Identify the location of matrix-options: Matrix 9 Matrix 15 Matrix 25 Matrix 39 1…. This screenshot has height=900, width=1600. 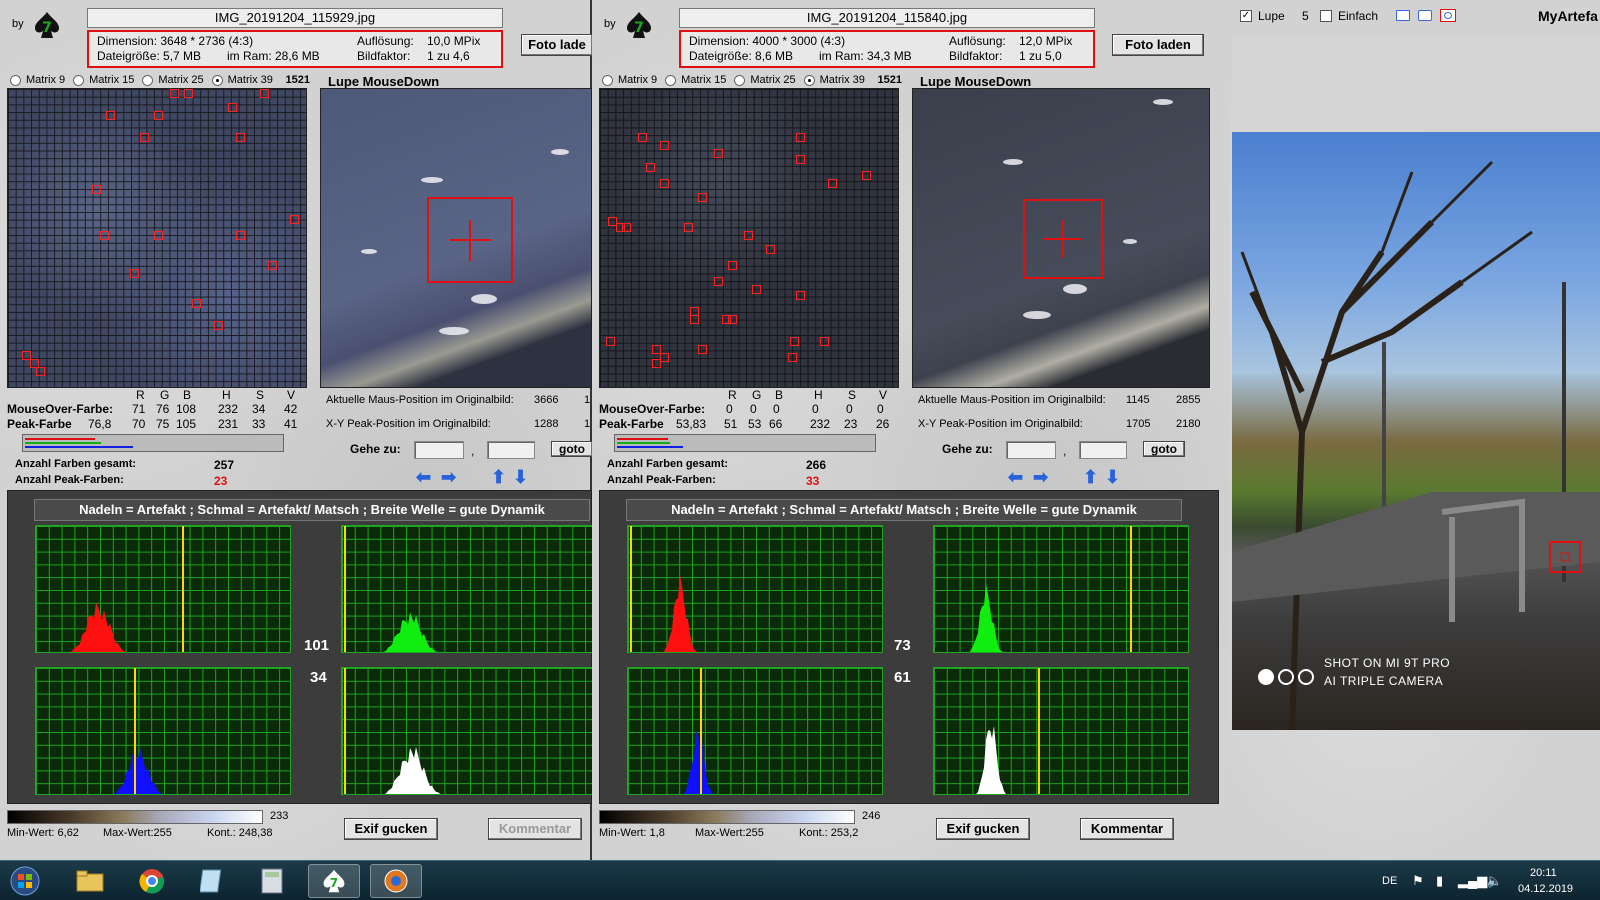
(157, 80).